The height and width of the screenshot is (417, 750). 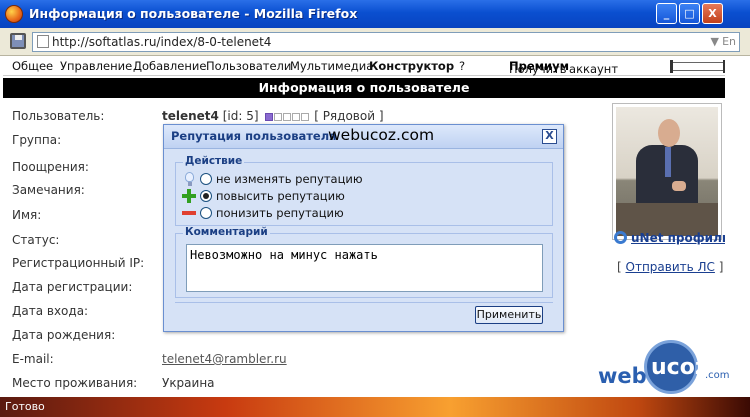 What do you see at coordinates (75, 383) in the screenshot?
I see `label-location: Место проживания:` at bounding box center [75, 383].